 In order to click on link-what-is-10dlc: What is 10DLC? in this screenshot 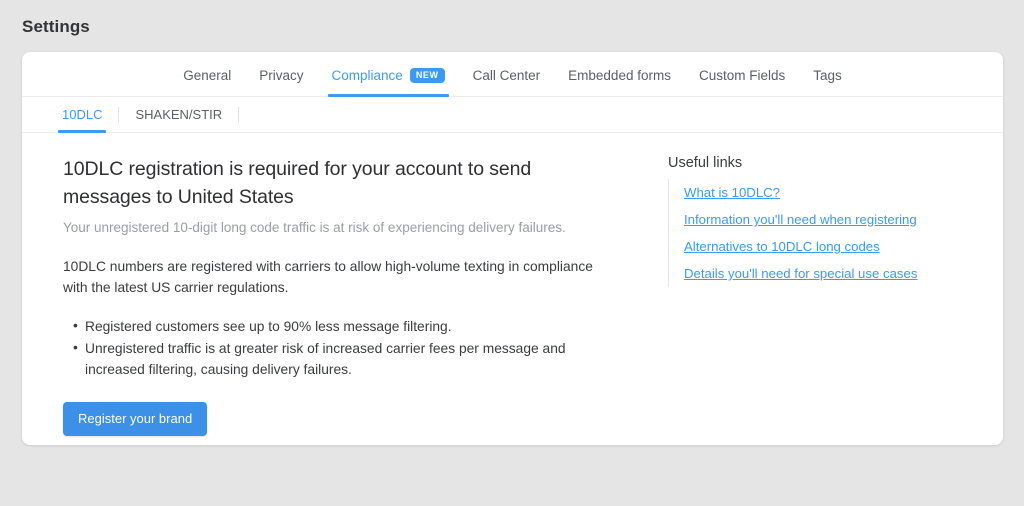, I will do `click(732, 192)`.